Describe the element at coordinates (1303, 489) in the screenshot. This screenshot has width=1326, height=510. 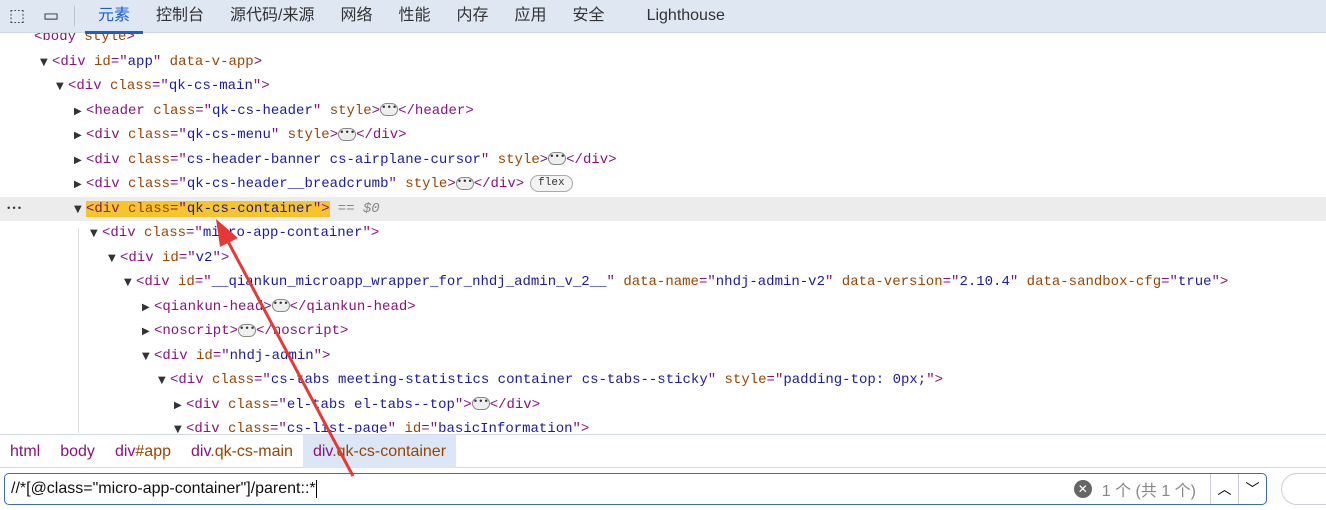
I see `search-option-button` at that location.